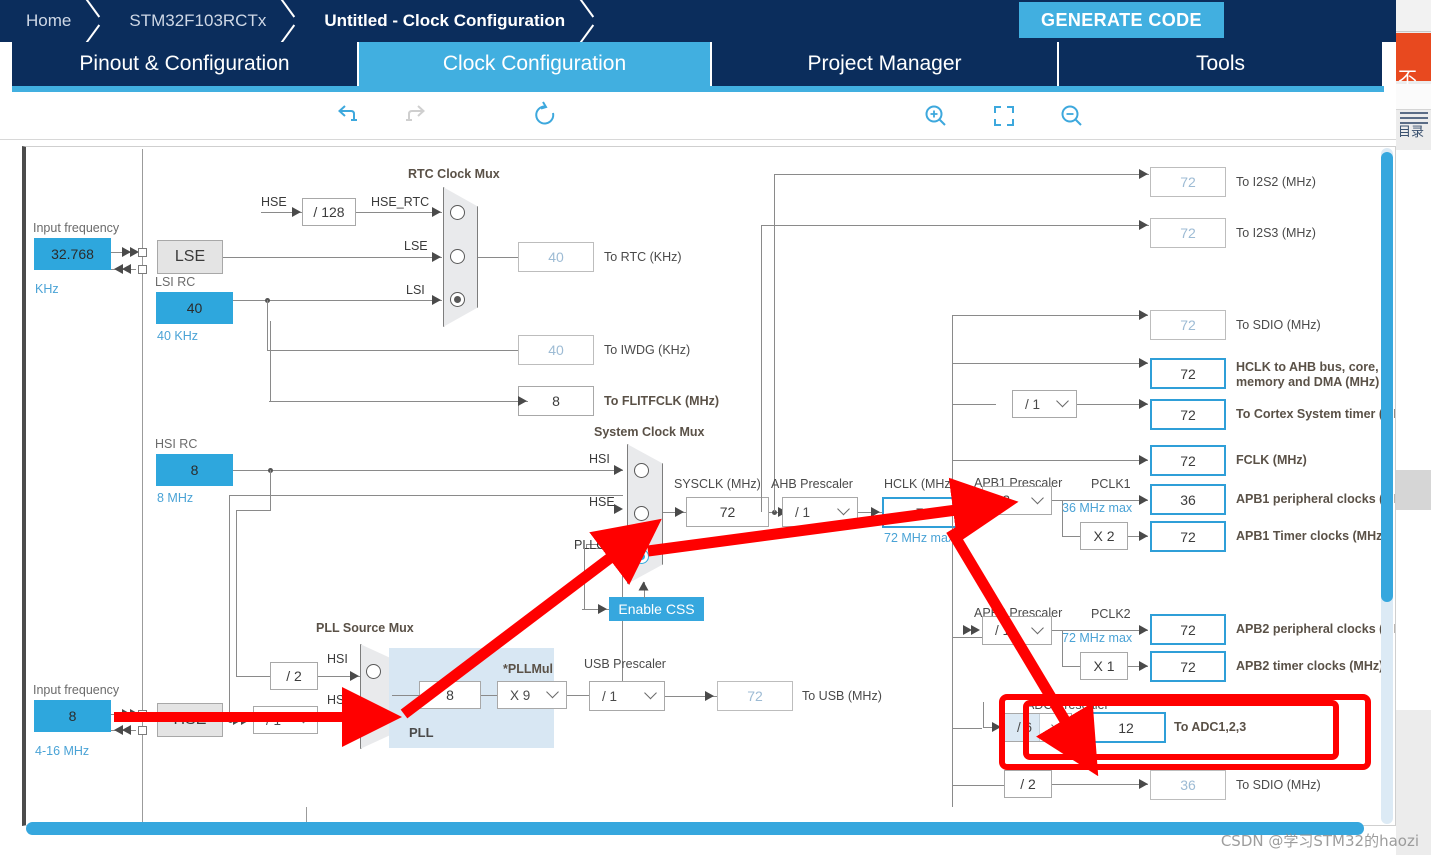  What do you see at coordinates (641, 470) in the screenshot?
I see `system-mux-radio-hsi` at bounding box center [641, 470].